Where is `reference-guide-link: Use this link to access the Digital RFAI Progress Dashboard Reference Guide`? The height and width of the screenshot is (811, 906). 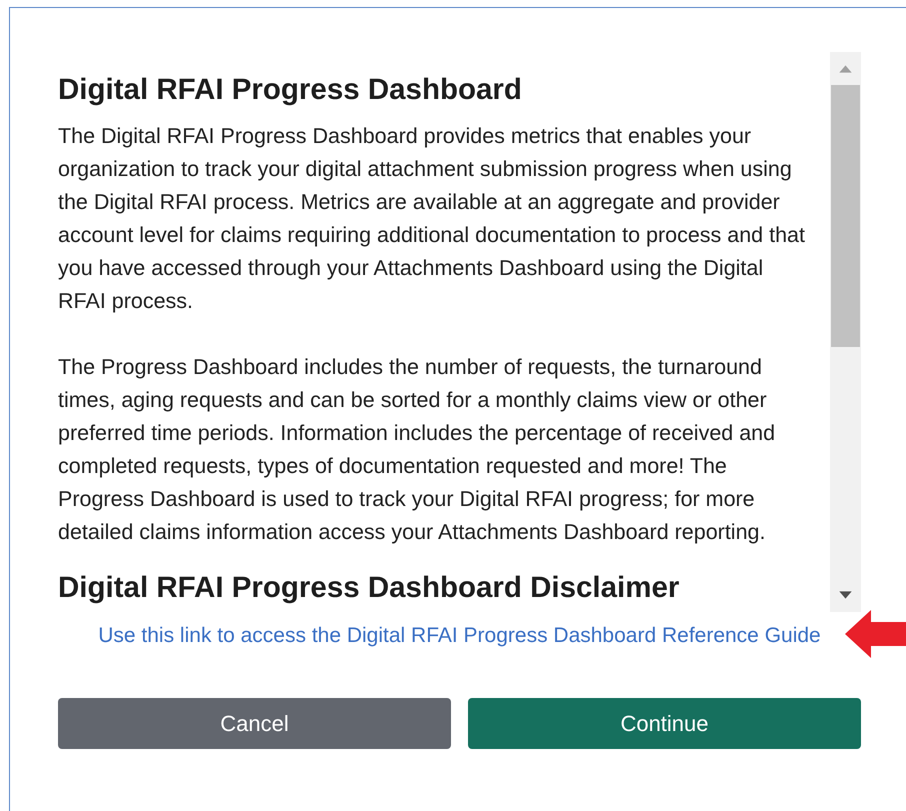
reference-guide-link: Use this link to access the Digital RFAI Progress Dashboard Reference Guide is located at coordinates (459, 635).